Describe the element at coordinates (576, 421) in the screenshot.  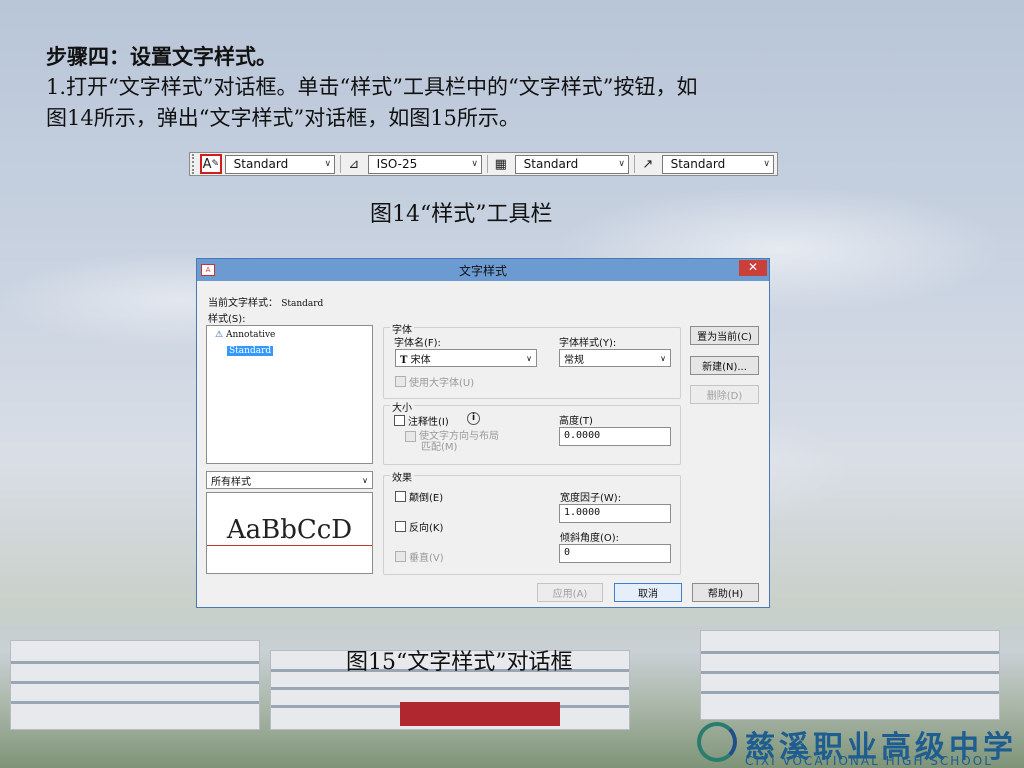
I see `height-label: 高度(T)` at that location.